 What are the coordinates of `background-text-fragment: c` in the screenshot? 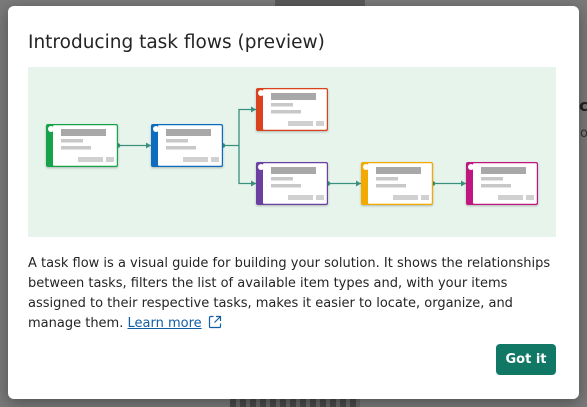 It's located at (583, 105).